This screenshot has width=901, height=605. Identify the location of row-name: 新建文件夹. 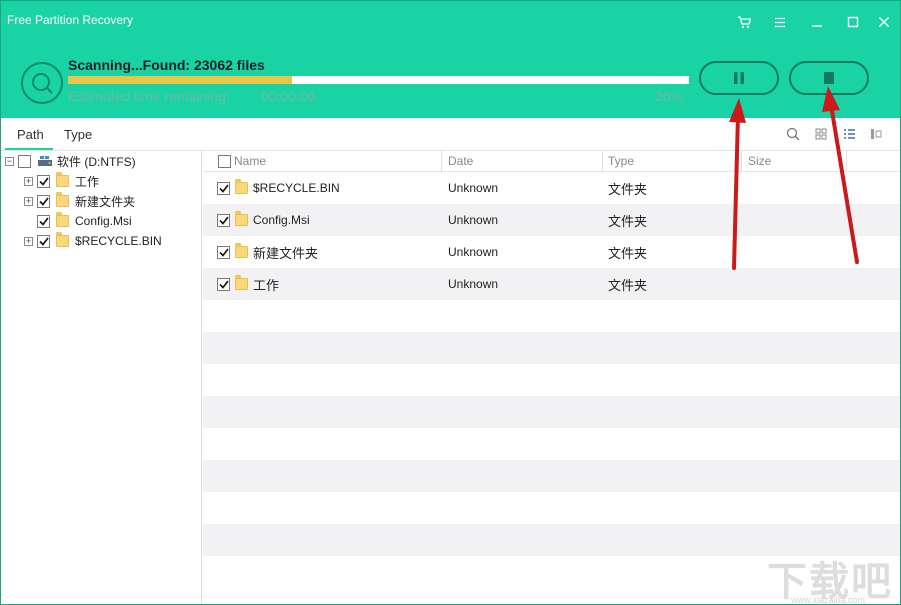
(286, 253).